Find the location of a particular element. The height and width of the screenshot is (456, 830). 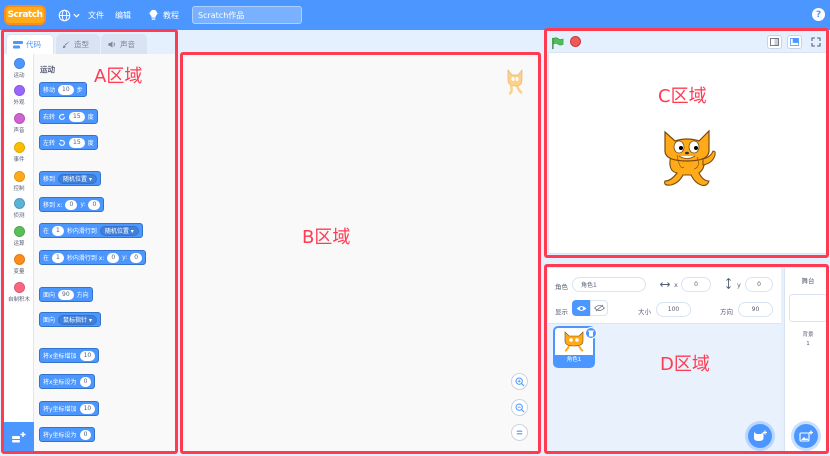

category-label: 侦测 is located at coordinates (19, 216).